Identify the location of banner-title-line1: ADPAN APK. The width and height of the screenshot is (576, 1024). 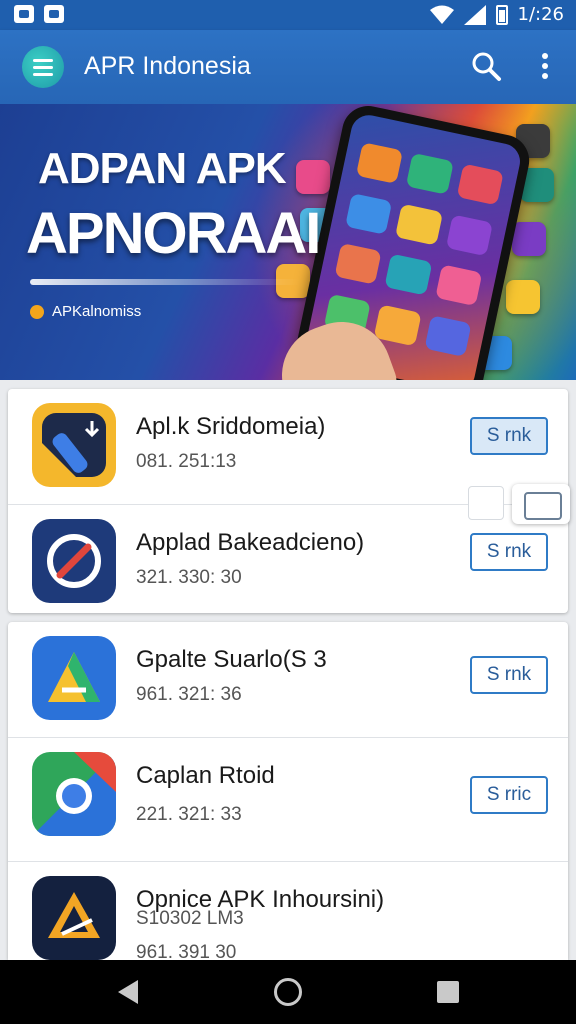
(162, 168).